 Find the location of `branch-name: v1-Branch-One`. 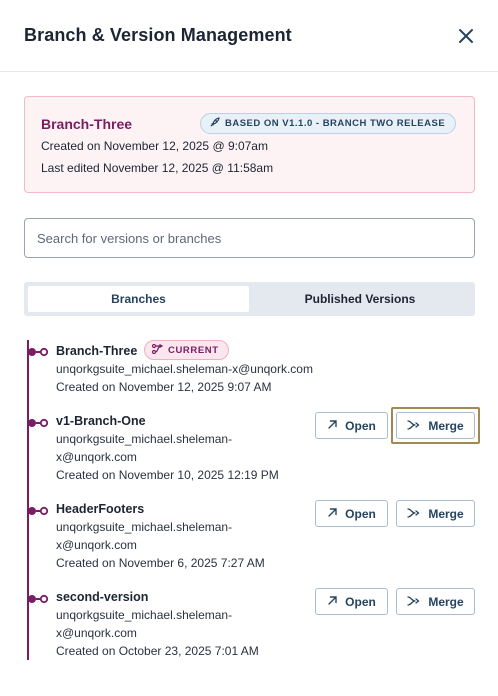

branch-name: v1-Branch-One is located at coordinates (101, 421).